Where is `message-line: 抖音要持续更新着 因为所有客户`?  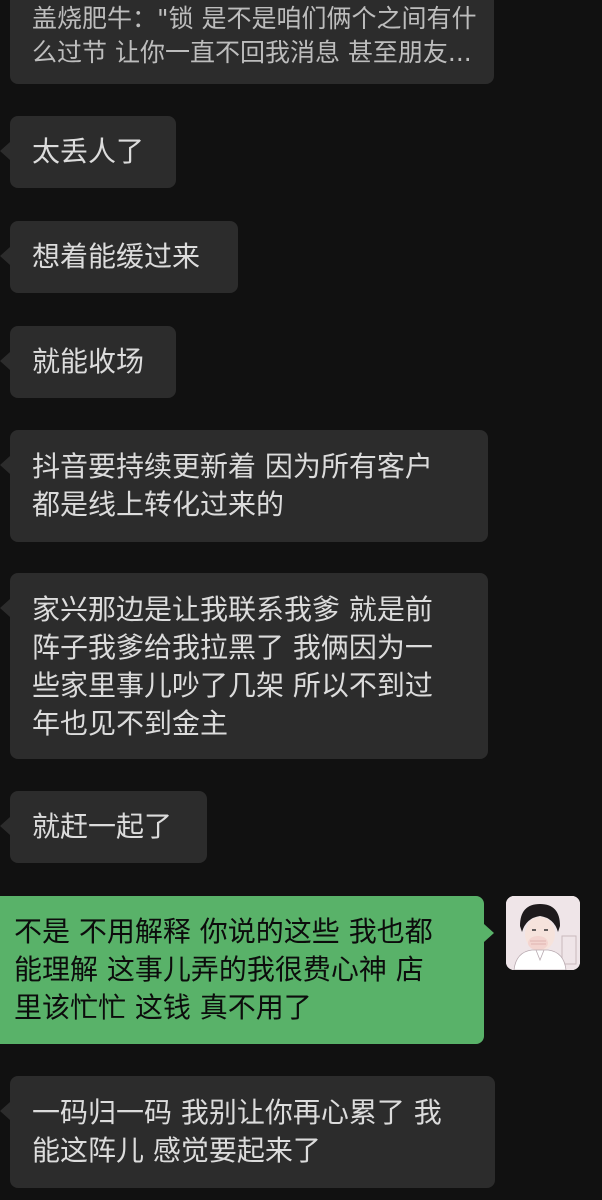
message-line: 抖音要持续更新着 因为所有客户 is located at coordinates (232, 466).